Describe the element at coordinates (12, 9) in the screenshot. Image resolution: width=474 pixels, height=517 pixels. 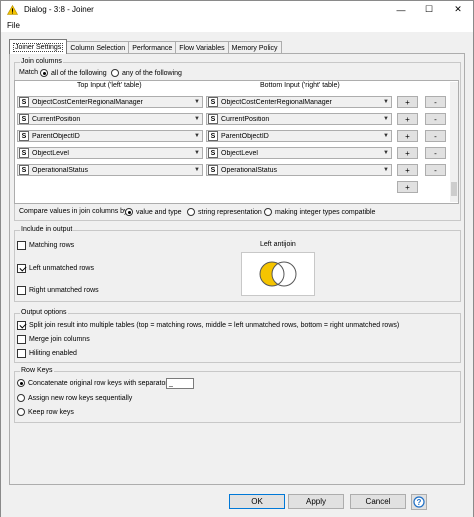
I see `warning-icon` at that location.